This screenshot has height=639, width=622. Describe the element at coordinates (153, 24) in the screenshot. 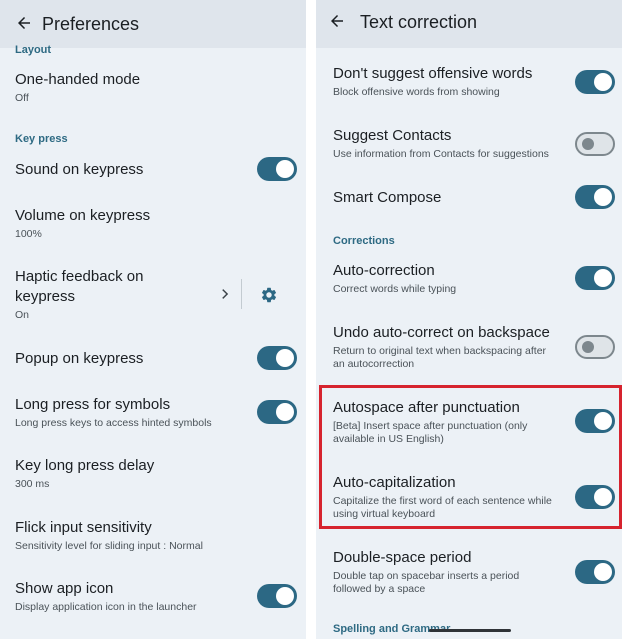

I see `top-app-bar: Preferences` at that location.